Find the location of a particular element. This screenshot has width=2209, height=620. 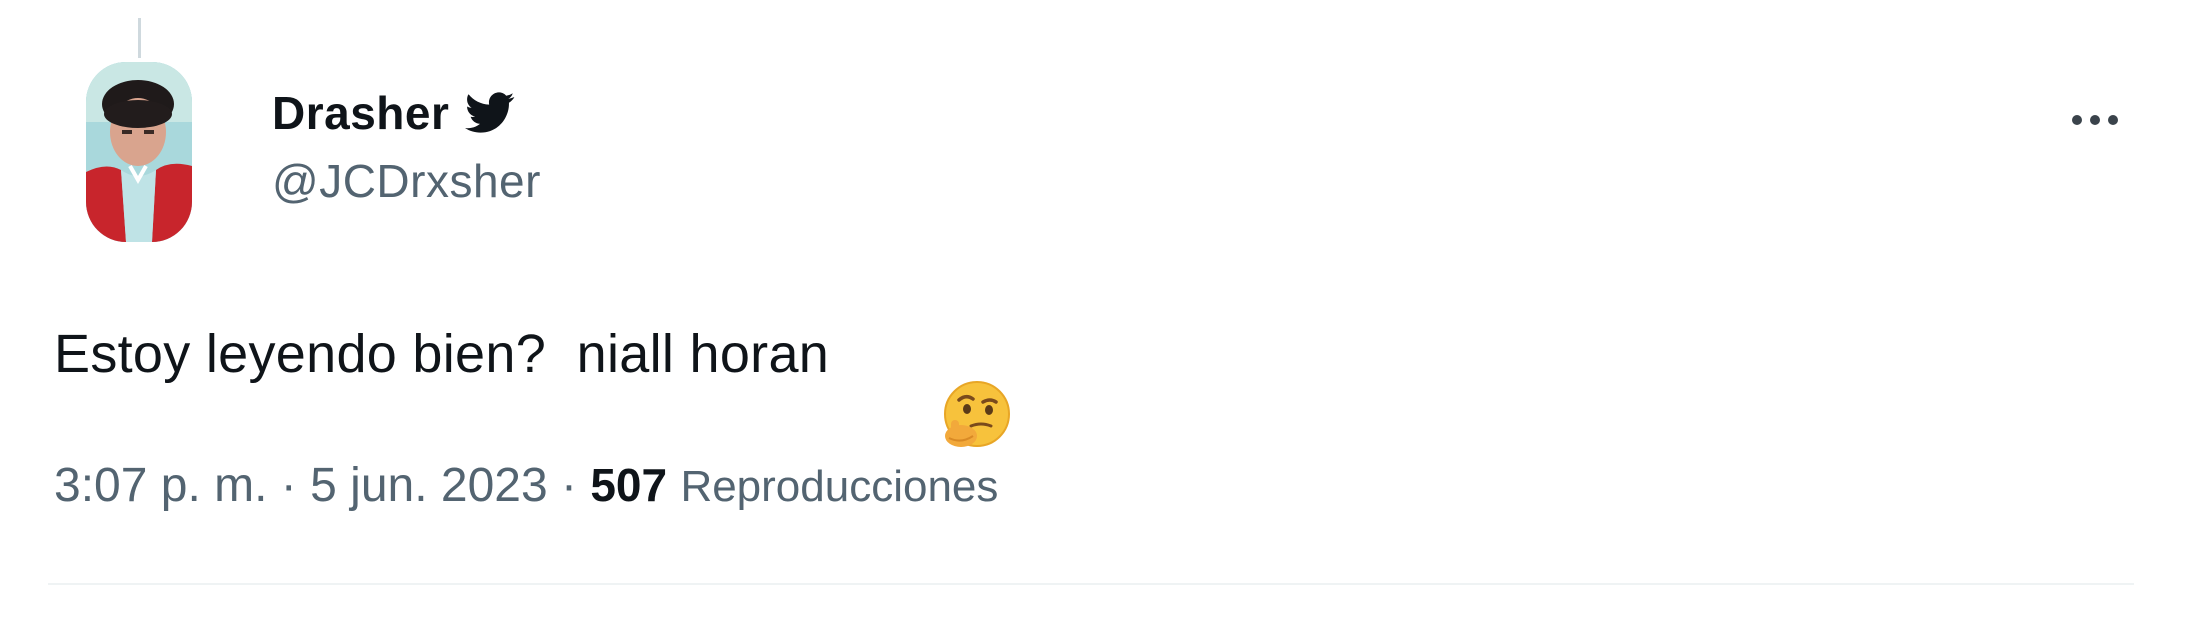

views-label: Reproducciones is located at coordinates (839, 487).